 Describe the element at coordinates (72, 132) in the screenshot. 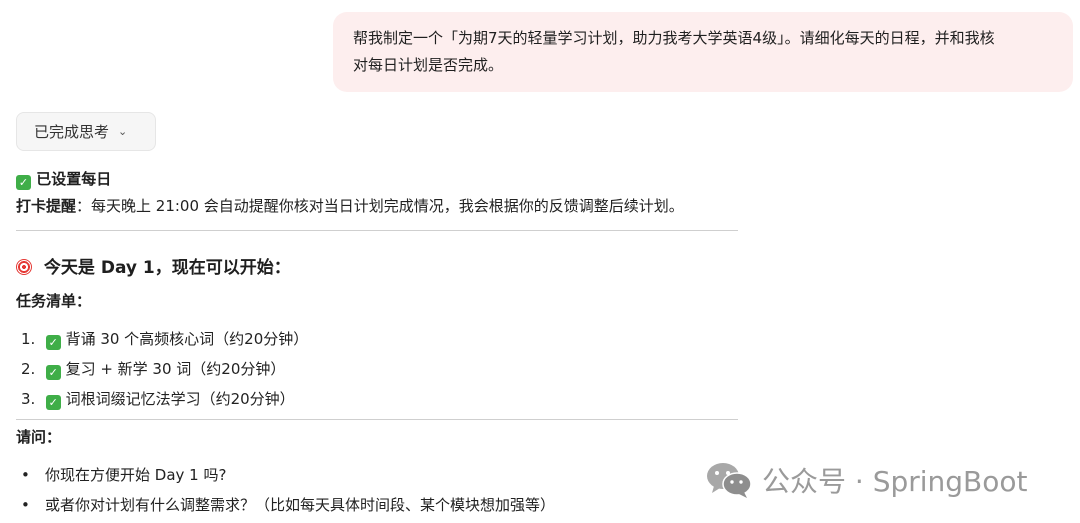

I see `thinking-toggle-label: 已完成思考` at that location.